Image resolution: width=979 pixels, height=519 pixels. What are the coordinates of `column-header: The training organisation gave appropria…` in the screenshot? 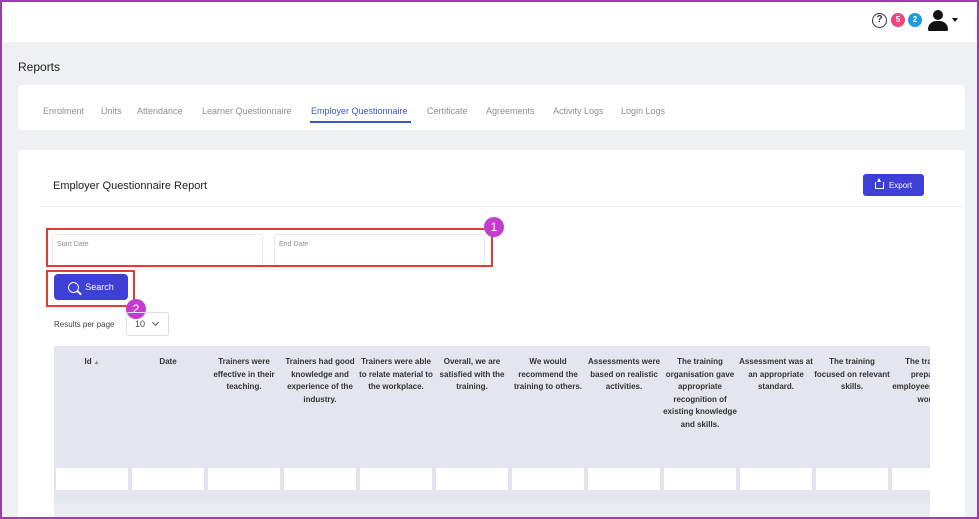 It's located at (700, 394).